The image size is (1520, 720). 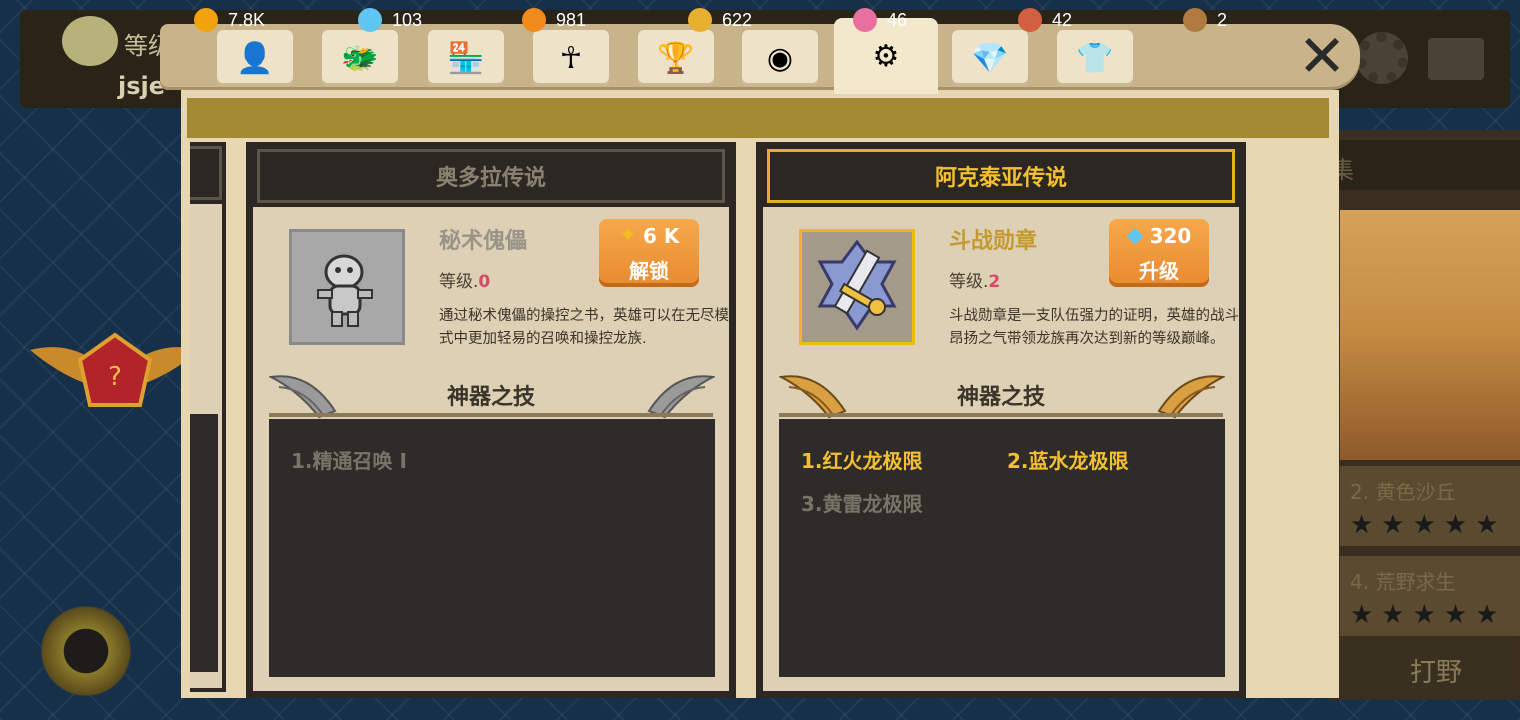 I want to click on resource-value: 42, so click(x=1062, y=19).